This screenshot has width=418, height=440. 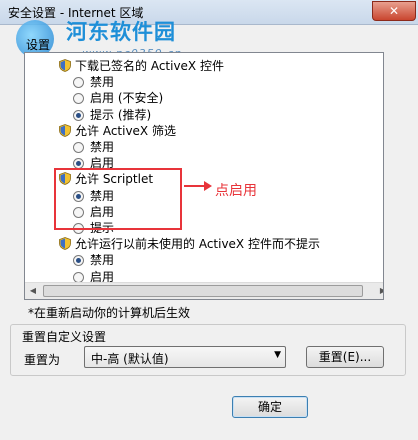 I want to click on setting-option: 启用 (不安全), so click(x=118, y=98).